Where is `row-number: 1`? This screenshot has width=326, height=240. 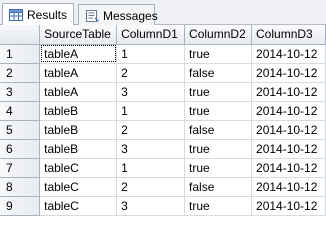 row-number: 1 is located at coordinates (20, 54).